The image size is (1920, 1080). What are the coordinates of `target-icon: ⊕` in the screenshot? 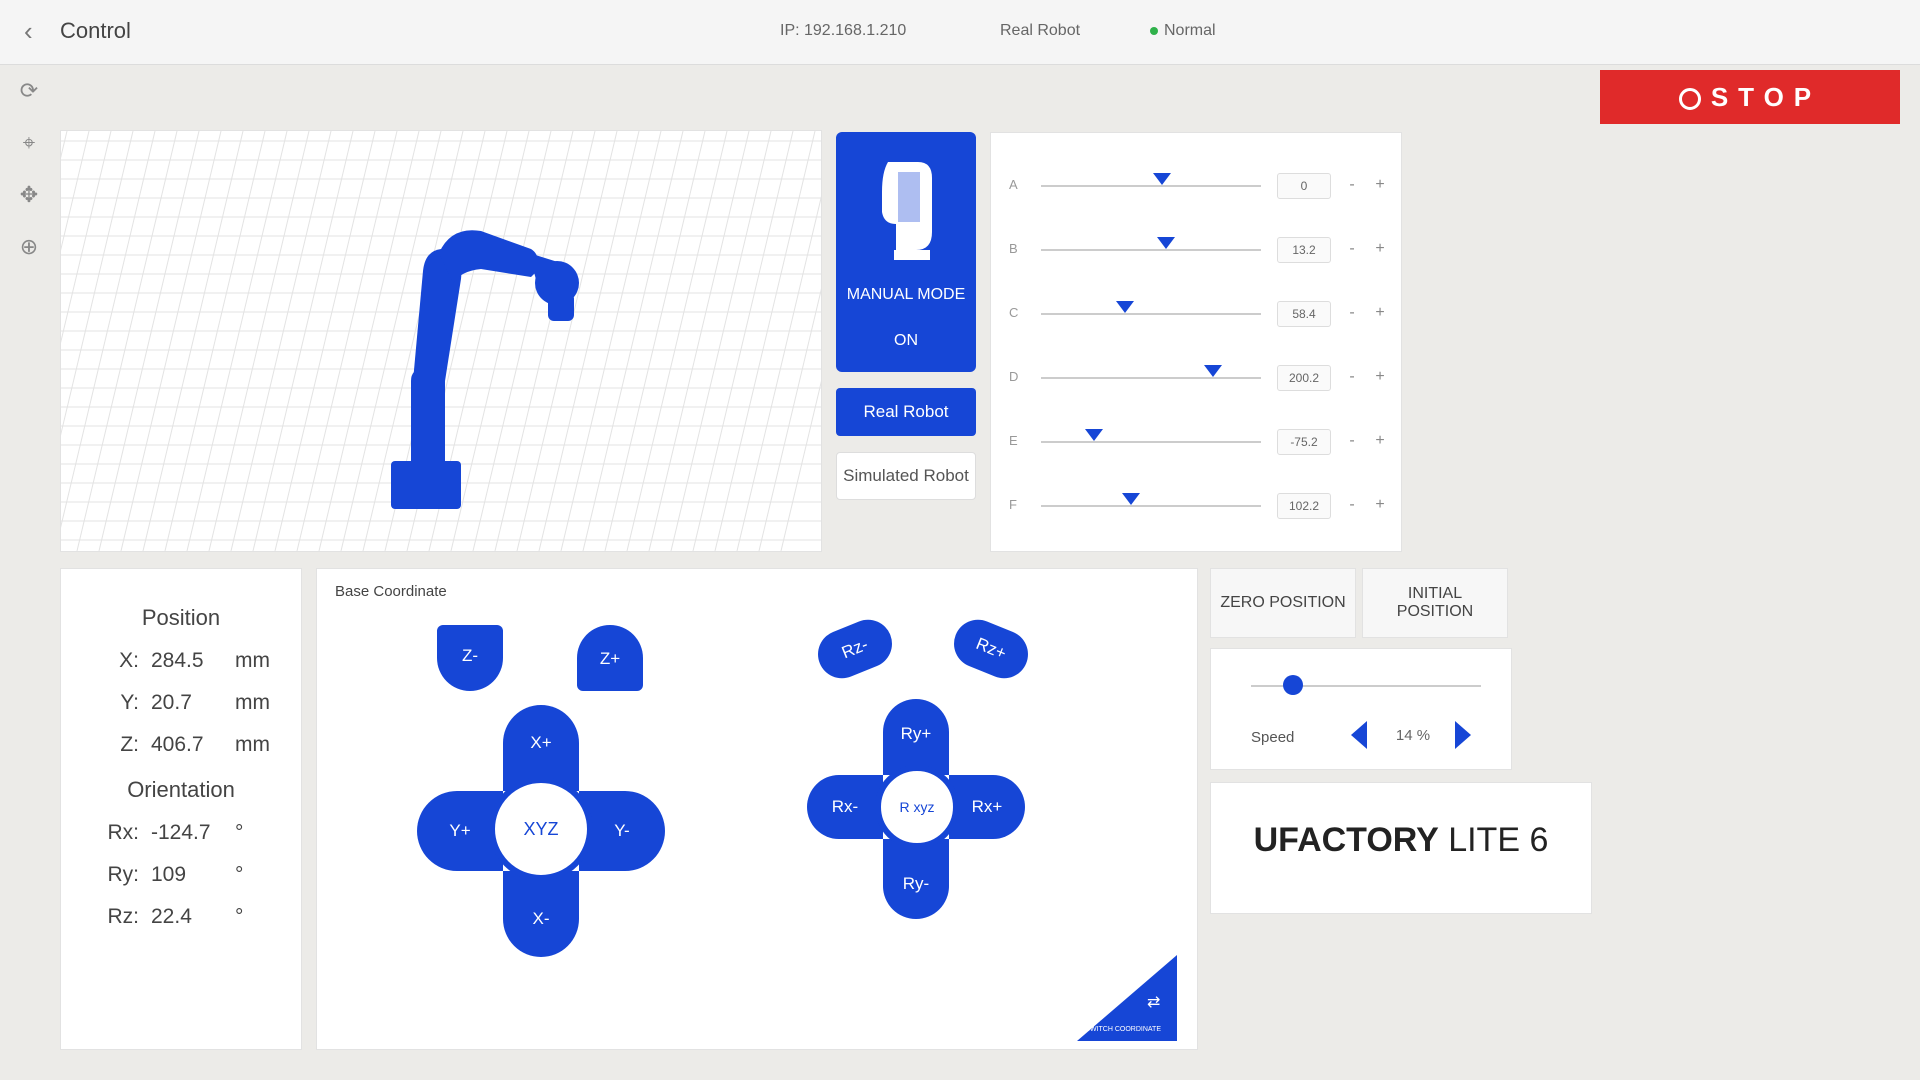 It's located at (29, 247).